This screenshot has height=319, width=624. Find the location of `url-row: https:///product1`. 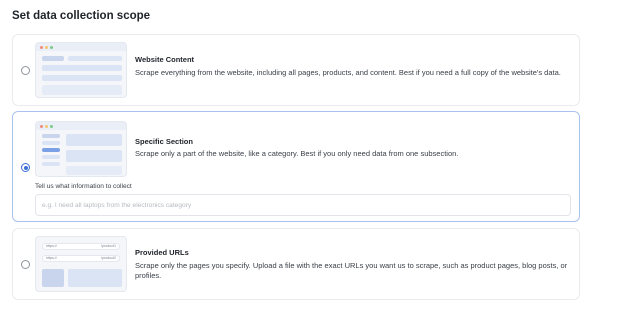

url-row: https:///product1 is located at coordinates (81, 246).